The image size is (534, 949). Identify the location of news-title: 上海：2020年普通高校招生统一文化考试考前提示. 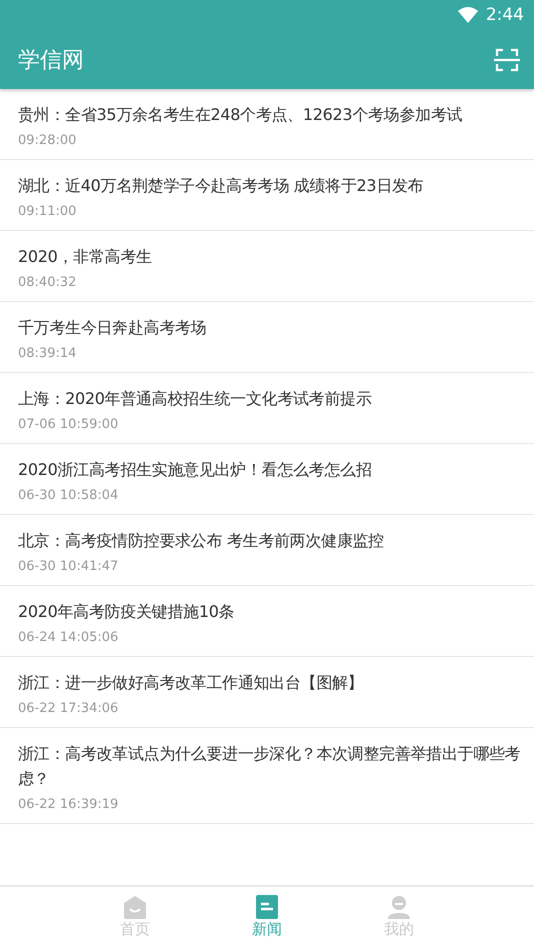
(270, 398).